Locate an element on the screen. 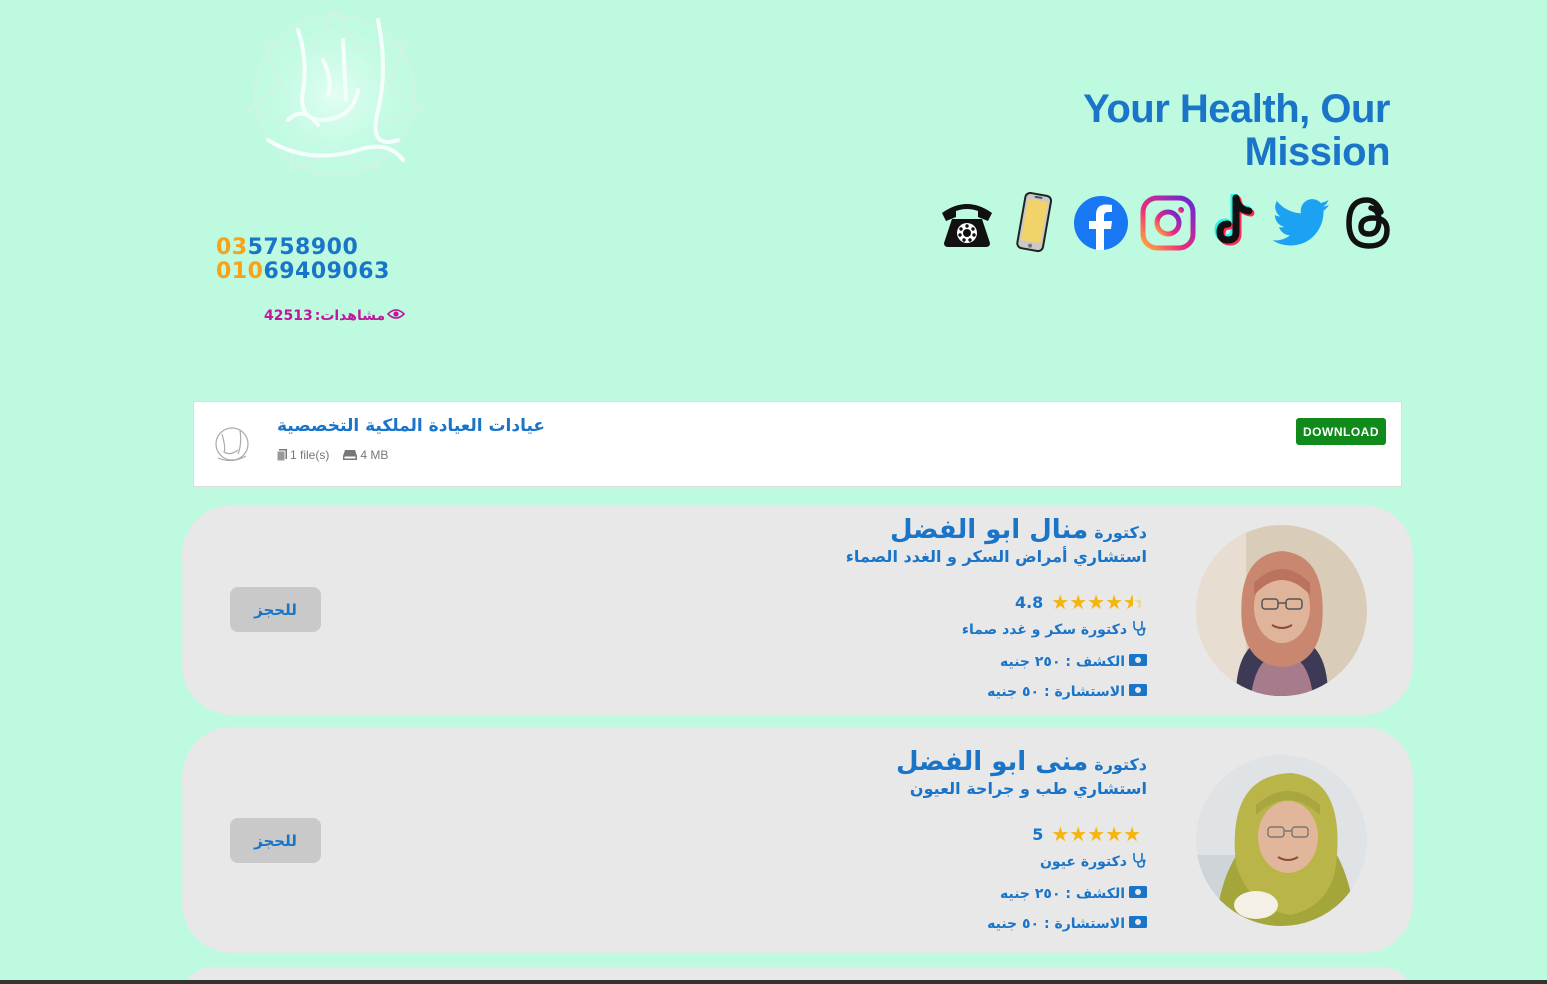  twitter-icon is located at coordinates (1302, 223).